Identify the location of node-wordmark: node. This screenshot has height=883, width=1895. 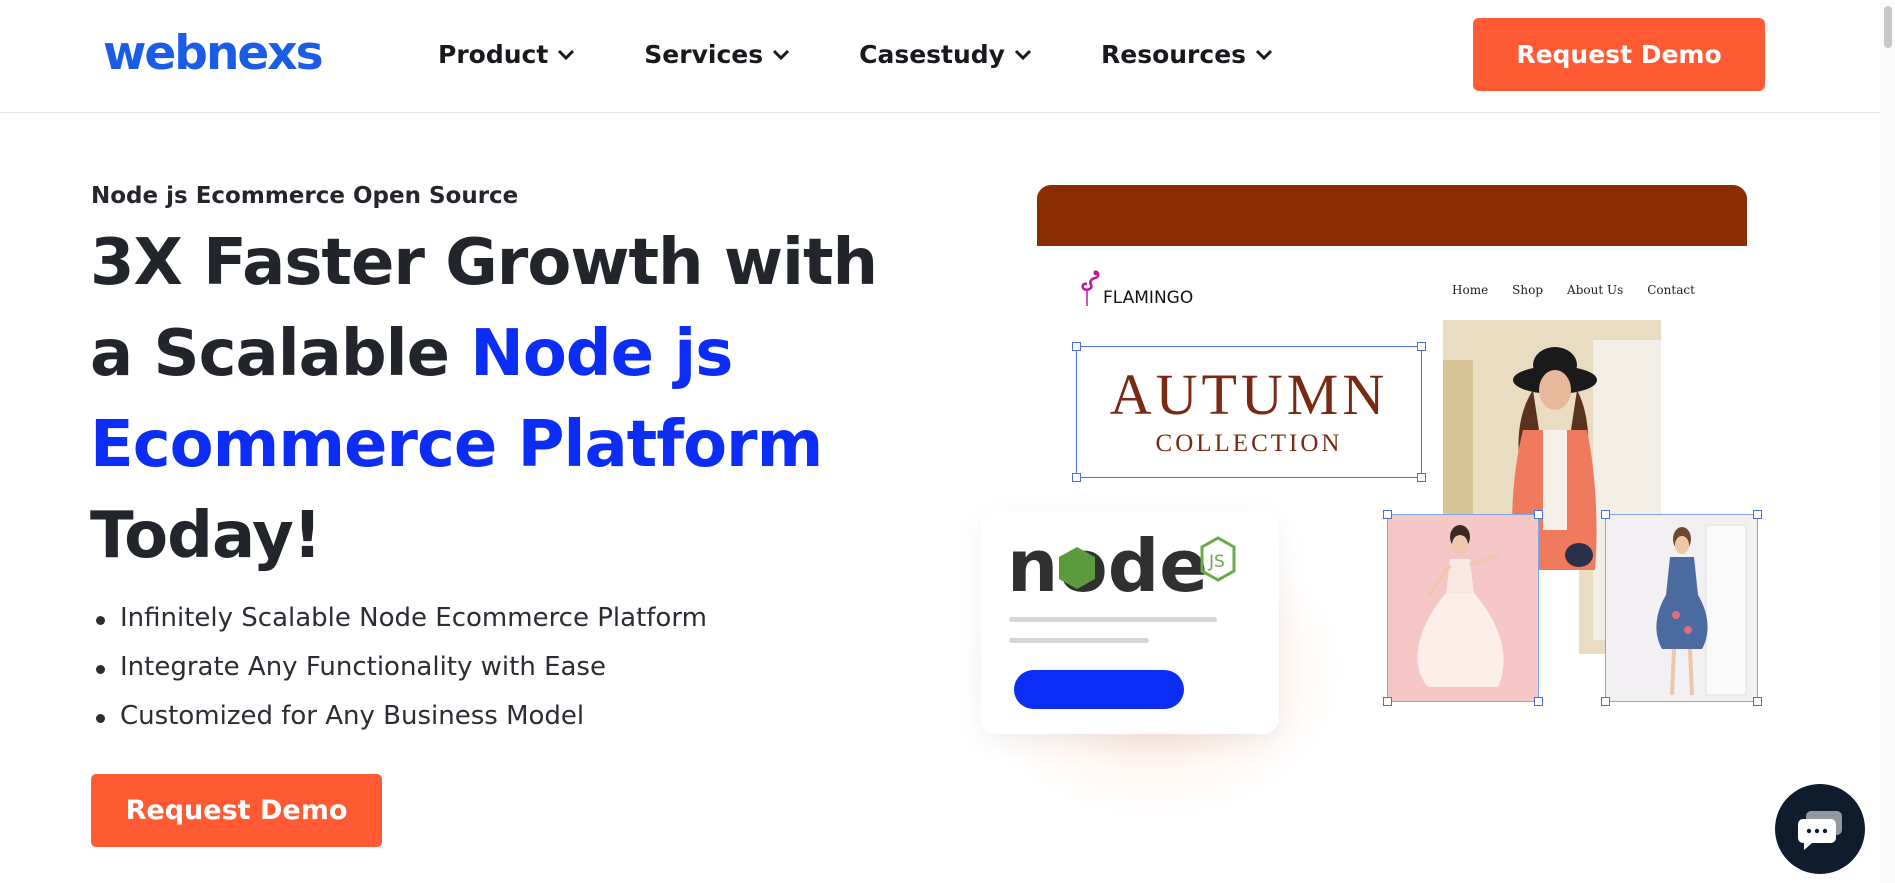
(1107, 565).